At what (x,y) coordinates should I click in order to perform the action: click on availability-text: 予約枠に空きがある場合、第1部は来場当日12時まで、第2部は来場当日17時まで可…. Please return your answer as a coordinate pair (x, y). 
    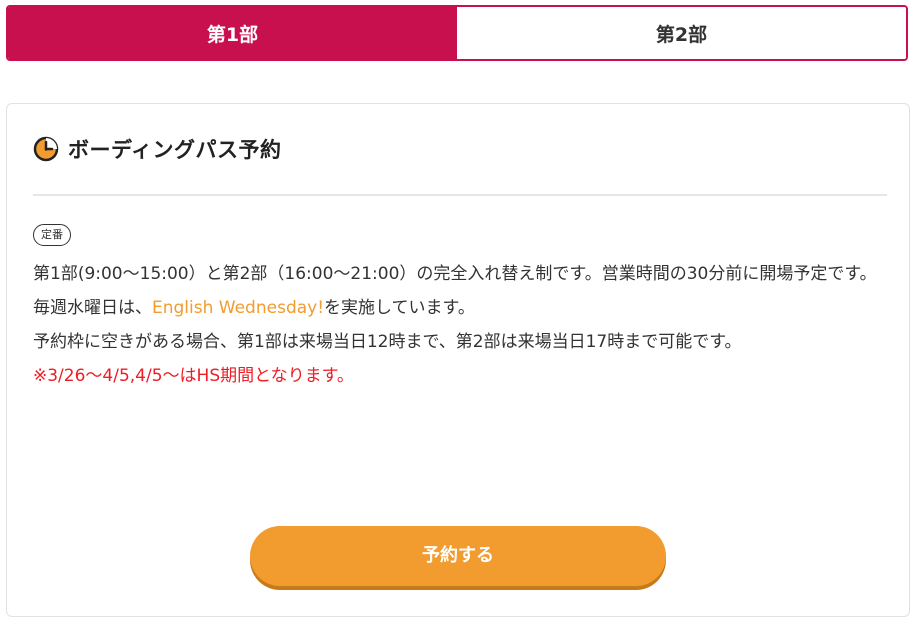
    Looking at the image, I should click on (387, 342).